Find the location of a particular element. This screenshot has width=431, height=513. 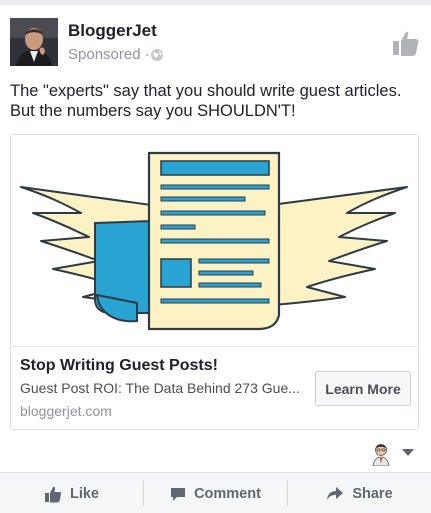

comment-button: Comment is located at coordinates (215, 493).